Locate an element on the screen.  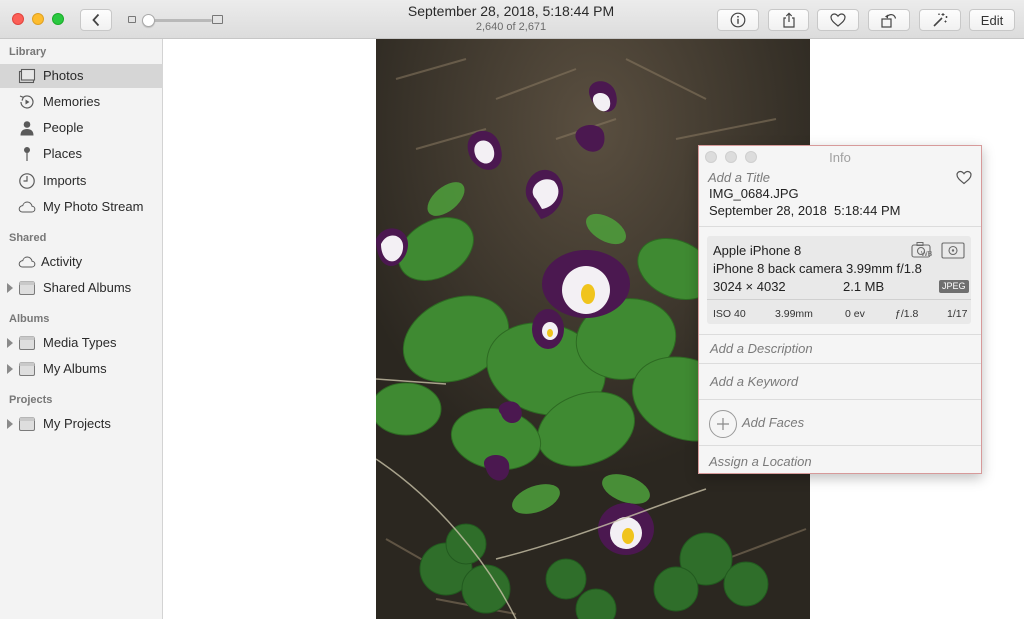
add-faces-label: Add Faces is located at coordinates (773, 422).